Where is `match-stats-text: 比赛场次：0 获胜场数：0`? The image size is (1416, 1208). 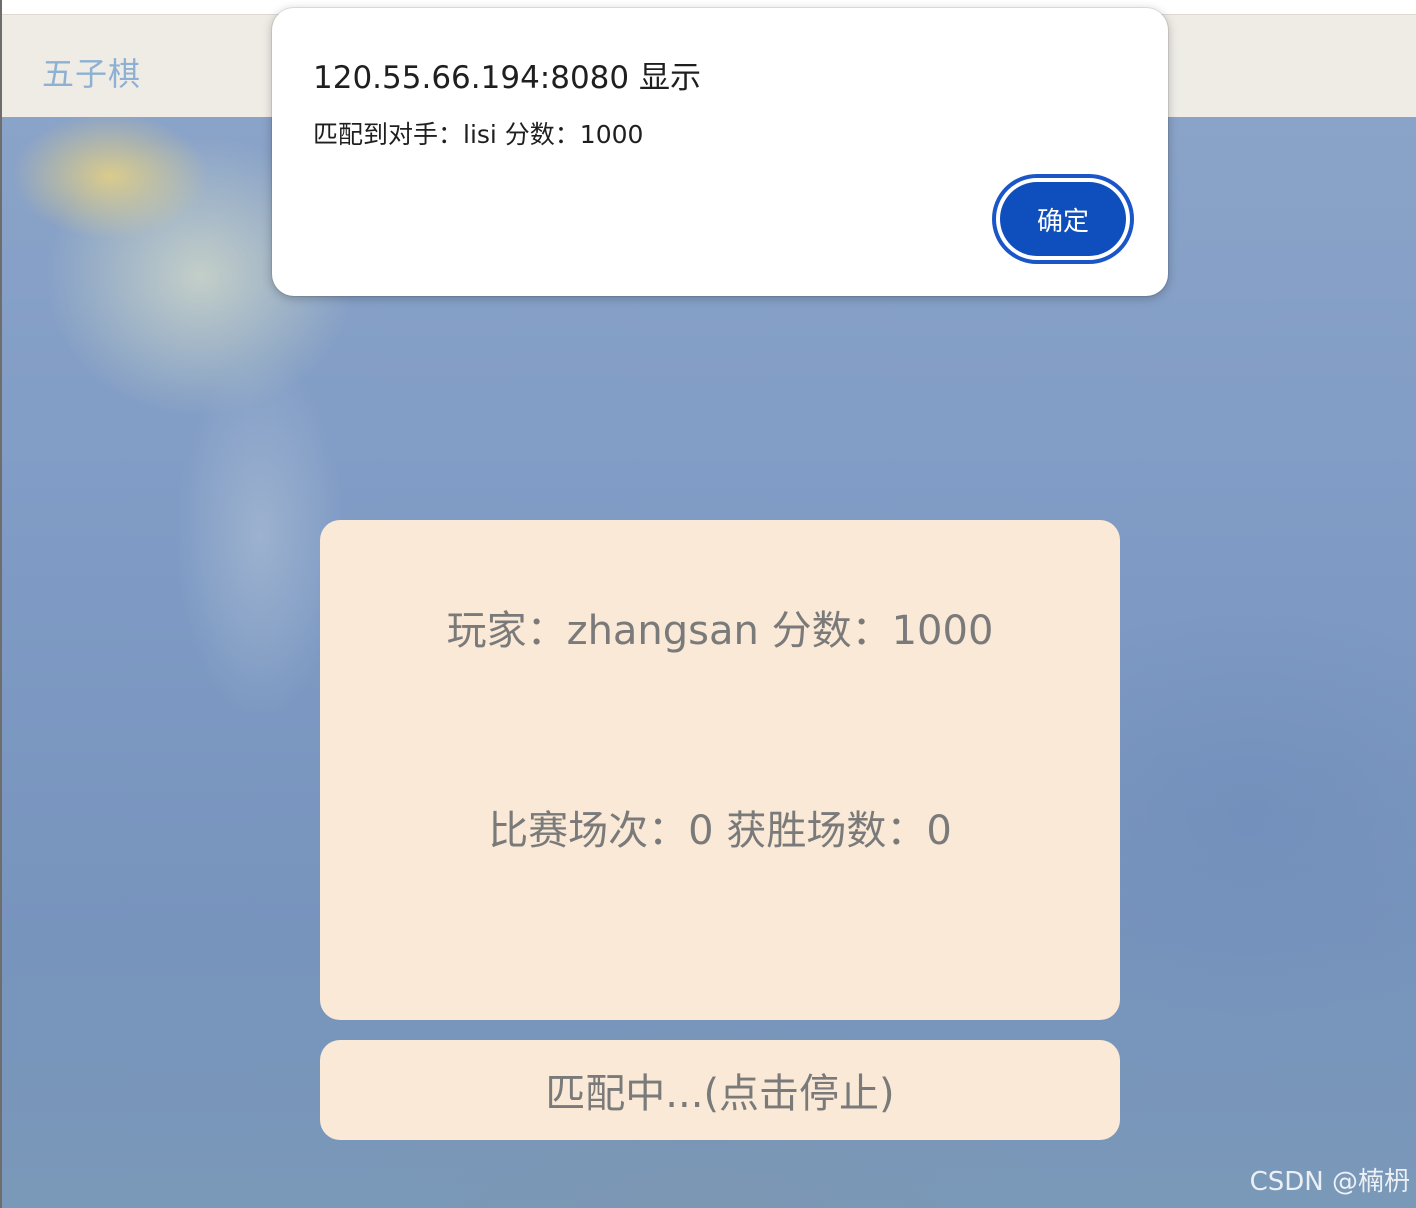 match-stats-text: 比赛场次：0 获胜场数：0 is located at coordinates (720, 831).